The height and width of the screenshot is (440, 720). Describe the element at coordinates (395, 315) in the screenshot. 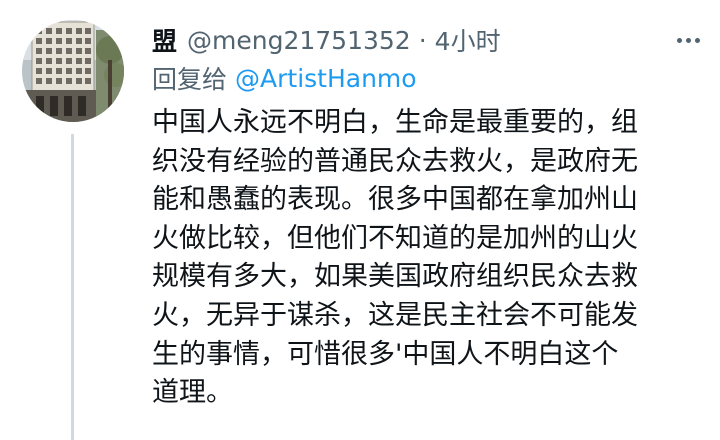

I see `tweet-text-line: 火，无异于谋杀，这是民主社会不可能发` at that location.